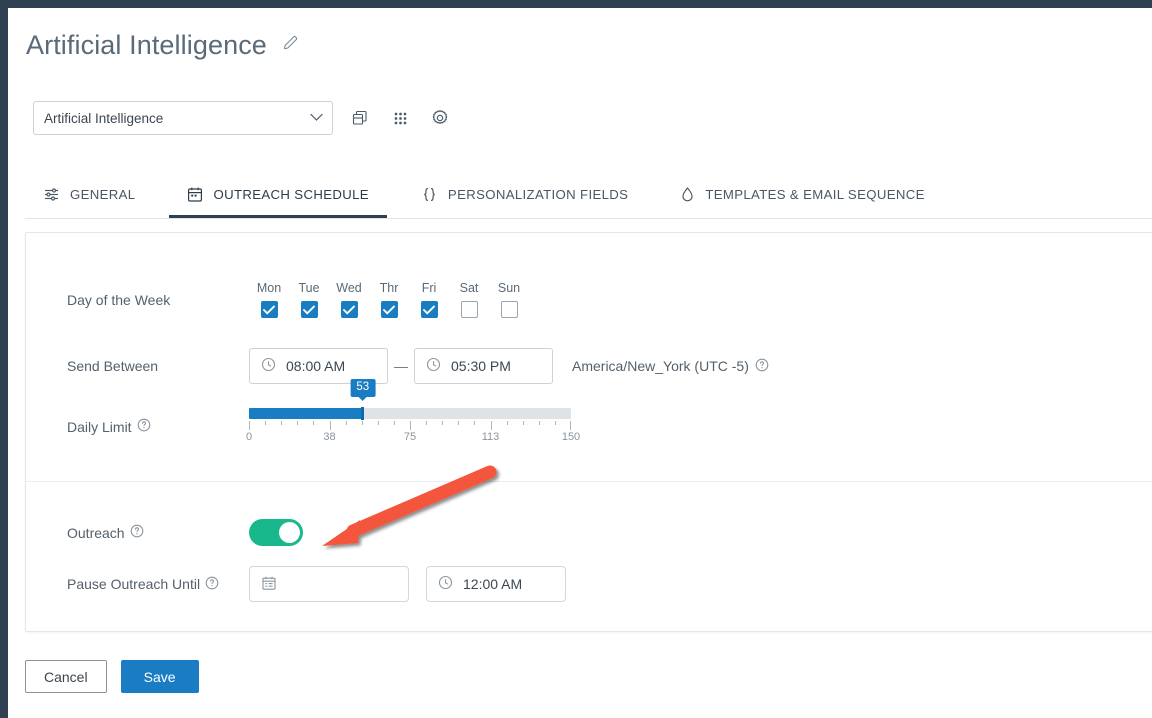 Image resolution: width=1152 pixels, height=718 pixels. I want to click on campaign-select: Artificial Intelligence, so click(183, 118).